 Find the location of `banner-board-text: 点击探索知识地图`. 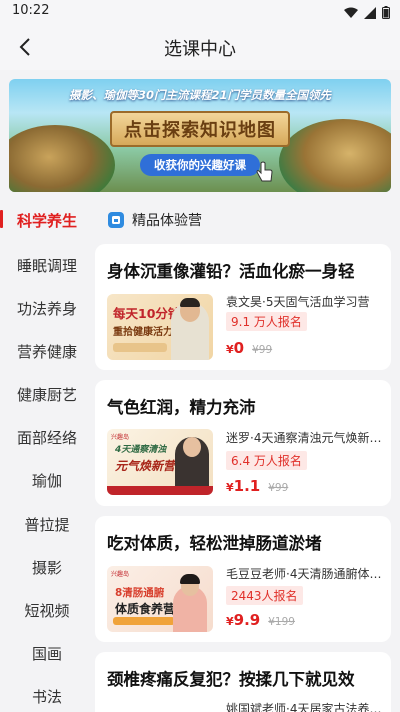

banner-board-text: 点击探索知识地图 is located at coordinates (200, 130).